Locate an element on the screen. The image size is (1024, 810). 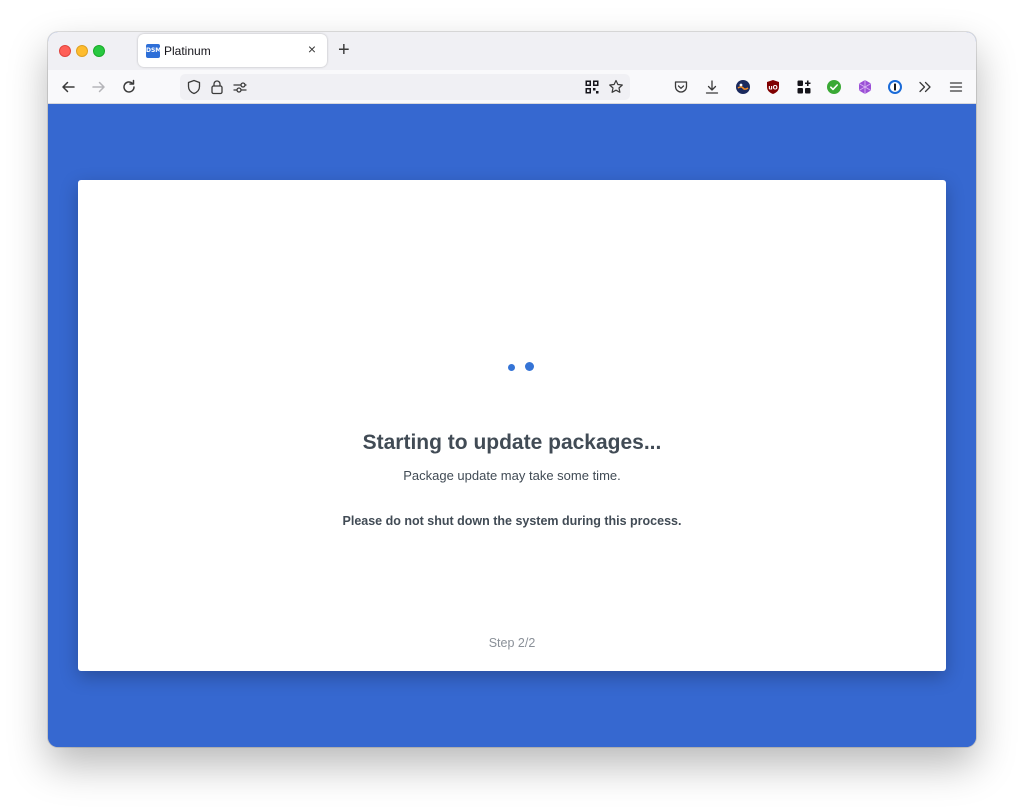
minimize-window-button is located at coordinates (82, 51).